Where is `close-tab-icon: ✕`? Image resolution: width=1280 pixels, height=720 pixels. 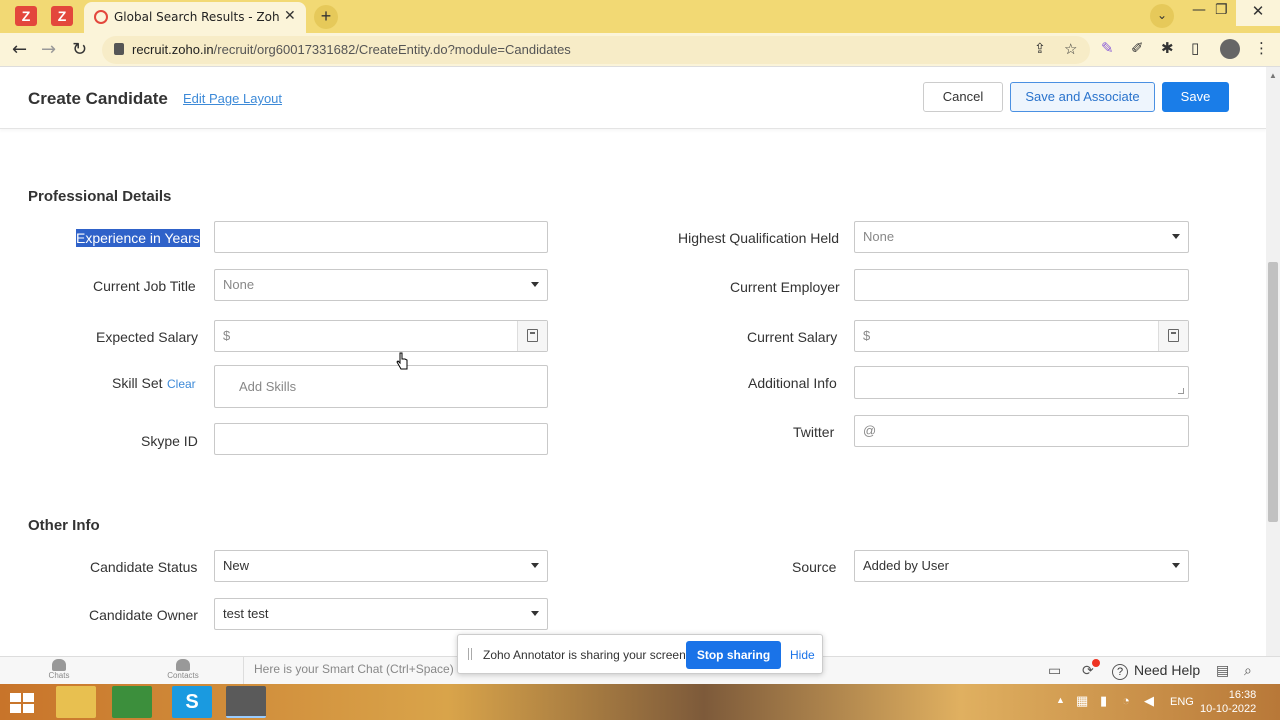
close-tab-icon: ✕ is located at coordinates (290, 15).